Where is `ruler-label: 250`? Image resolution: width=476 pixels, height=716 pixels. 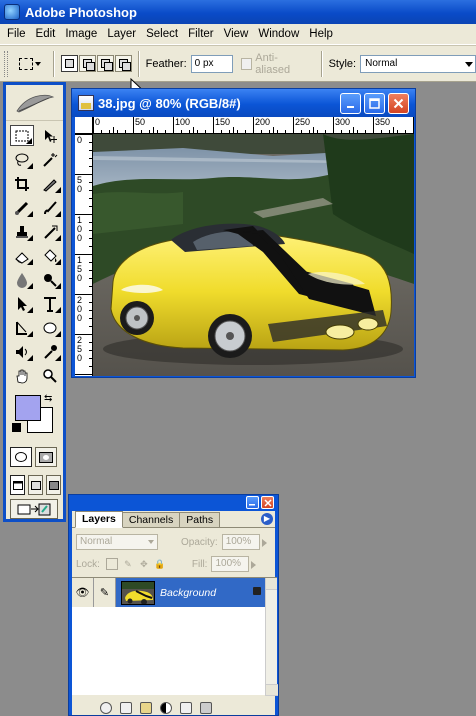 ruler-label: 250 is located at coordinates (80, 349).